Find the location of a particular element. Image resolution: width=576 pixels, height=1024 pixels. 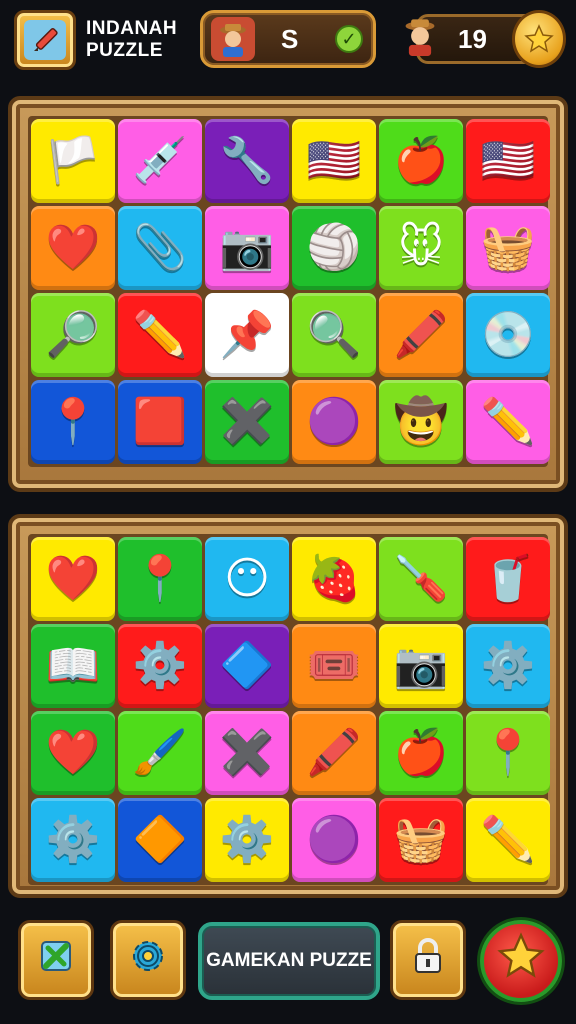

ball-badge-icon: 🏐 is located at coordinates (334, 247).